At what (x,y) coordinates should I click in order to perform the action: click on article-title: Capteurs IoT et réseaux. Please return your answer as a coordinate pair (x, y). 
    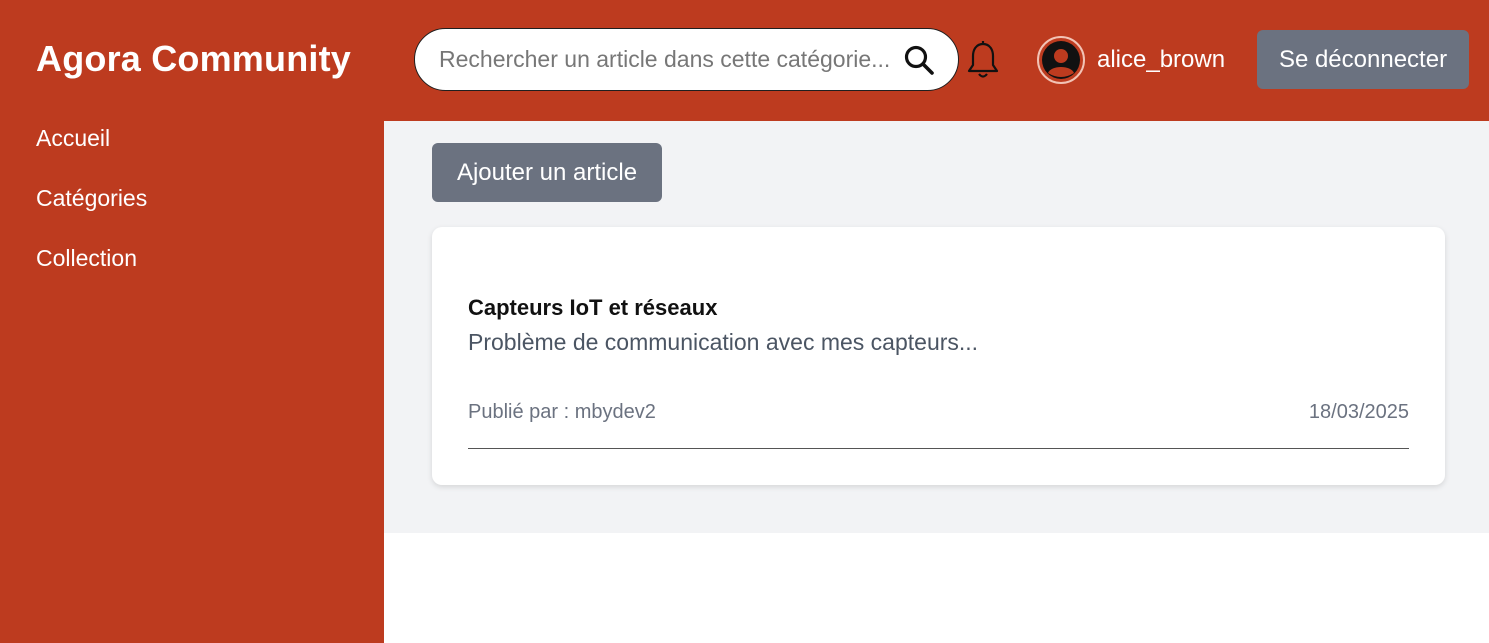
    Looking at the image, I should click on (592, 308).